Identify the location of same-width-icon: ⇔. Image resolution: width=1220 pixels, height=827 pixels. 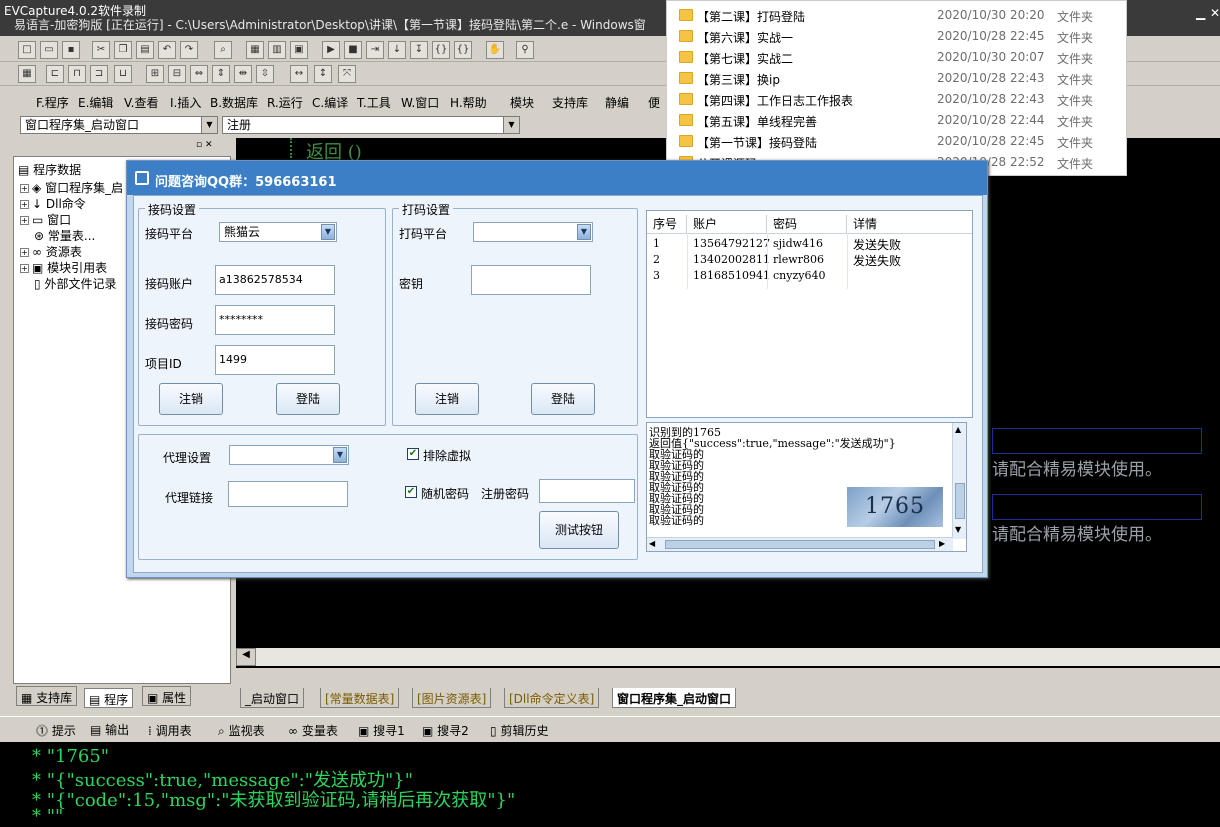
(199, 74).